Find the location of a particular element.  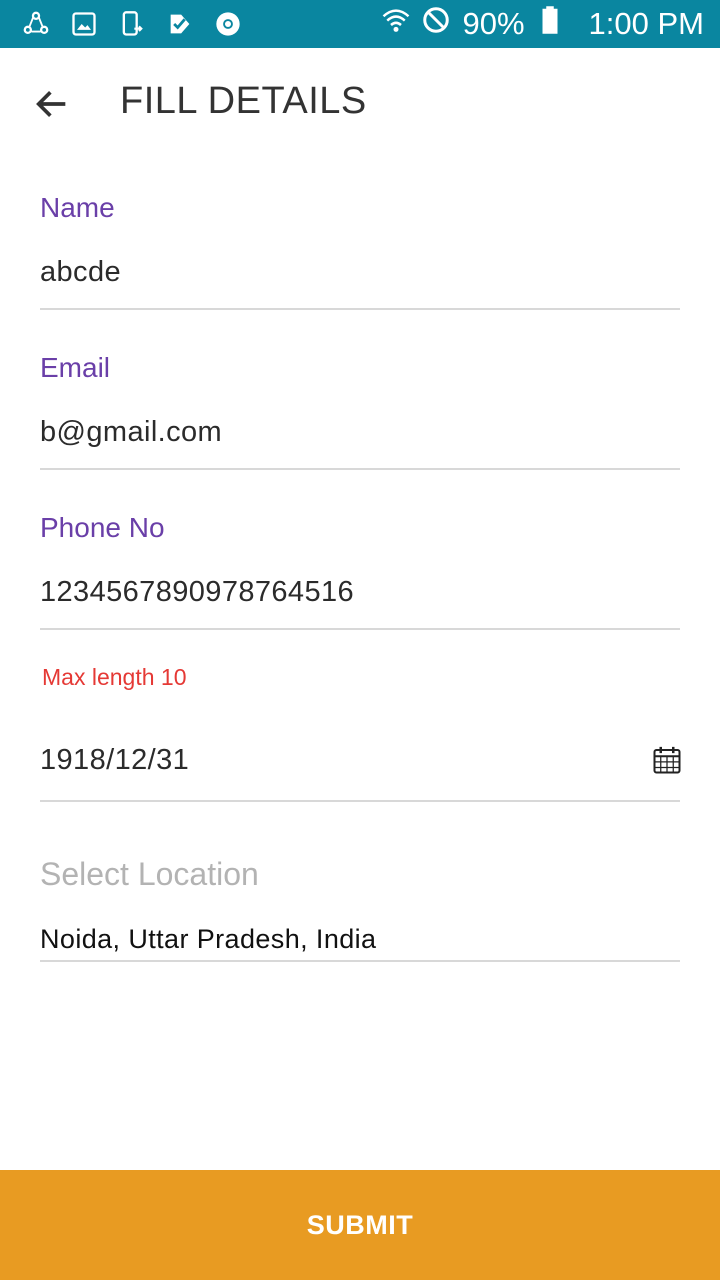

name-field: abcde is located at coordinates (360, 272).